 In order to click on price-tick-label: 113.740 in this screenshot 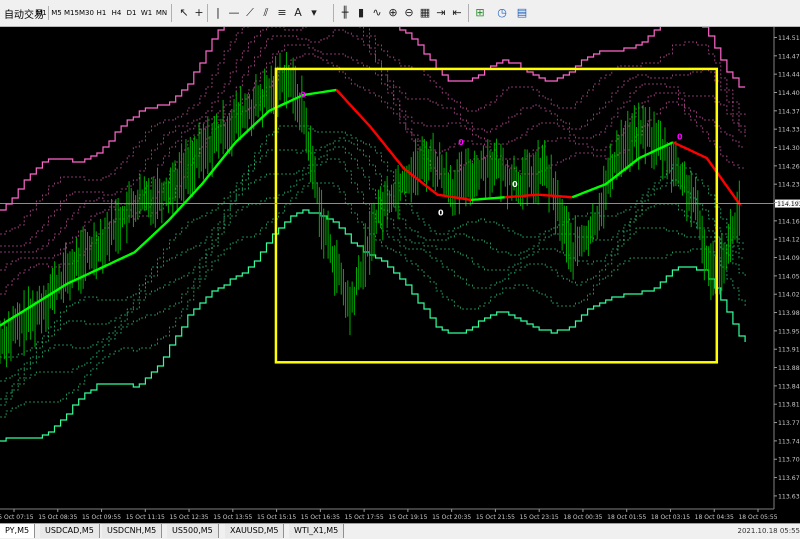, I will do `click(789, 441)`.